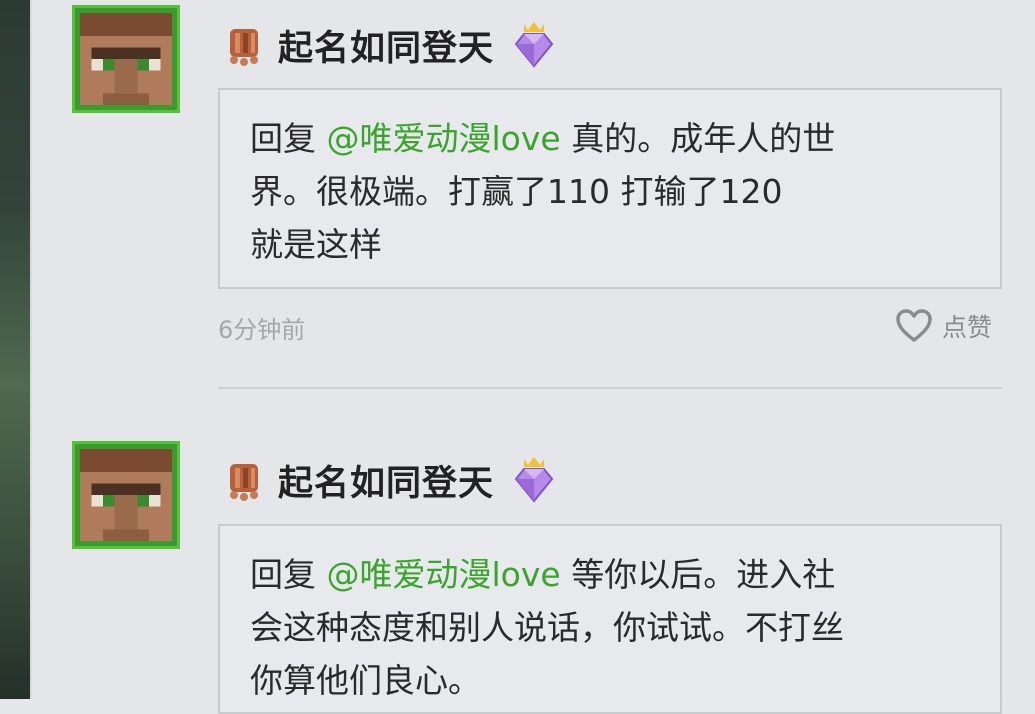 This screenshot has width=1035, height=714. What do you see at coordinates (610, 388) in the screenshot?
I see `divider` at bounding box center [610, 388].